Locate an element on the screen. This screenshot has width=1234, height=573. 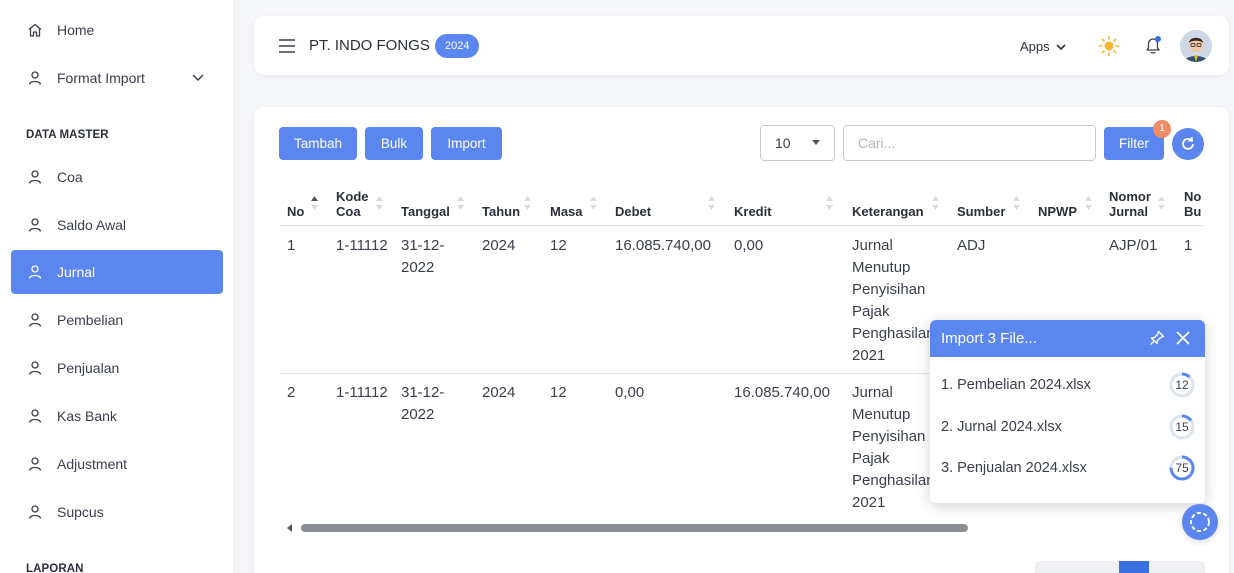
apps-dropdown: Apps is located at coordinates (1043, 46).